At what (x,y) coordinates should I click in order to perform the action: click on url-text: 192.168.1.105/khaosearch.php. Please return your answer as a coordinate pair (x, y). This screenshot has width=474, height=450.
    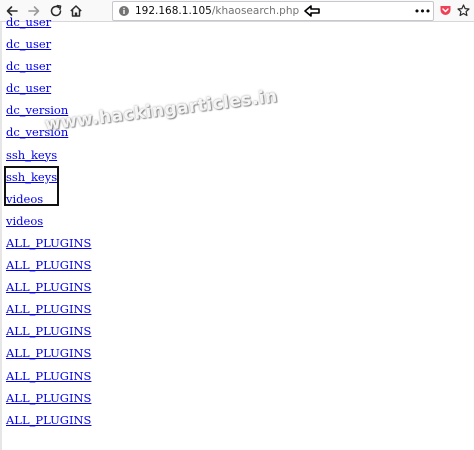
    Looking at the image, I should click on (217, 11).